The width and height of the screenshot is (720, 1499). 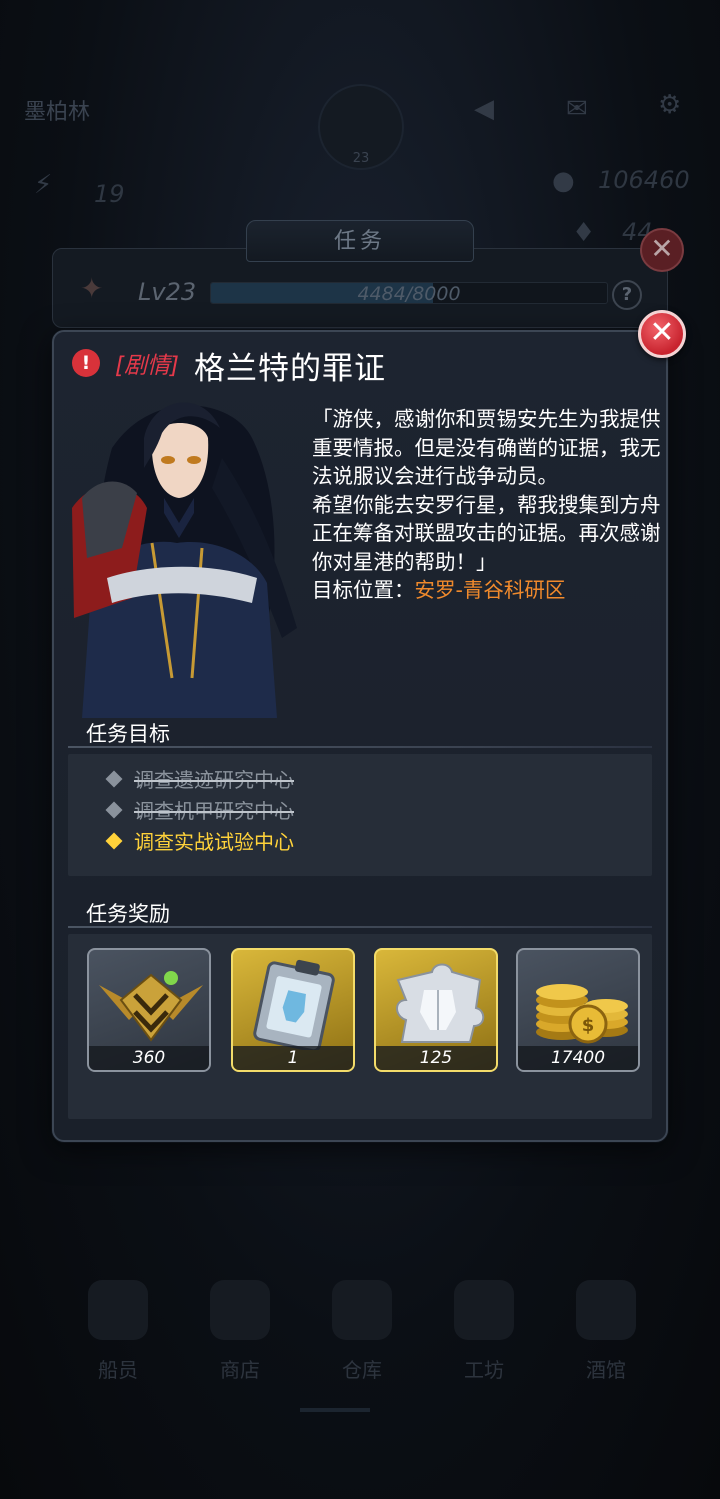 What do you see at coordinates (109, 194) in the screenshot?
I see `stat-left: 19` at bounding box center [109, 194].